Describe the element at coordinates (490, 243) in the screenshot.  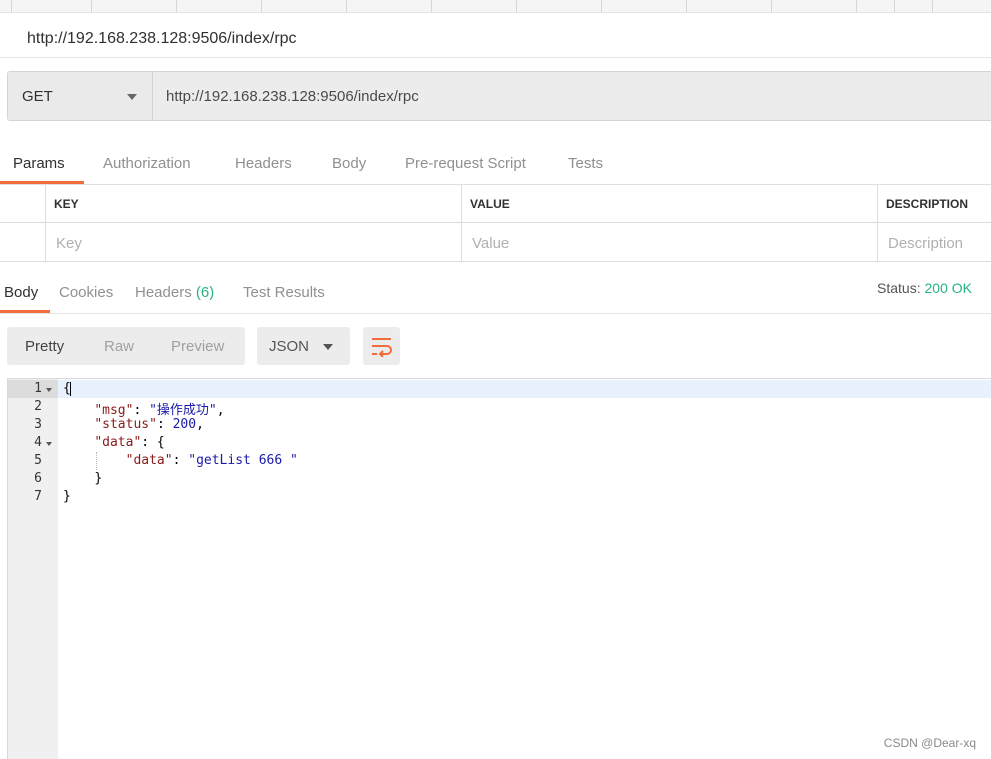
I see `value-input: Value` at that location.